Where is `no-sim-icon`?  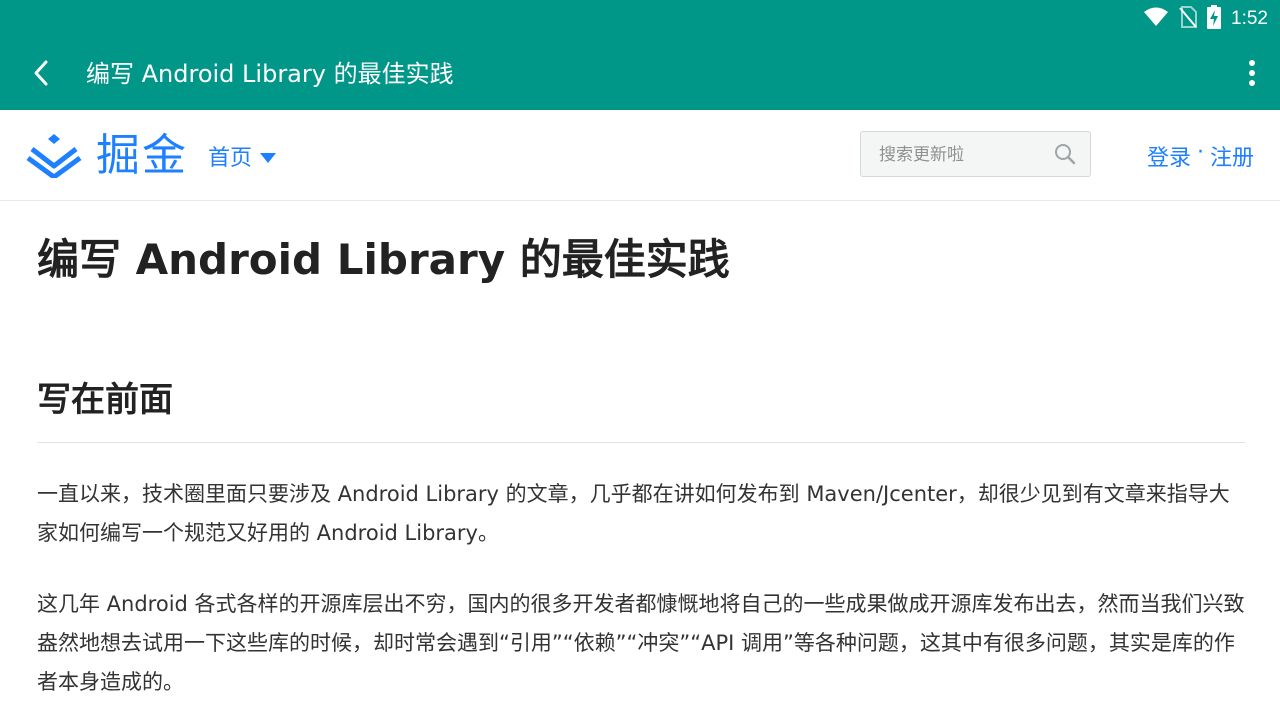
no-sim-icon is located at coordinates (1188, 19).